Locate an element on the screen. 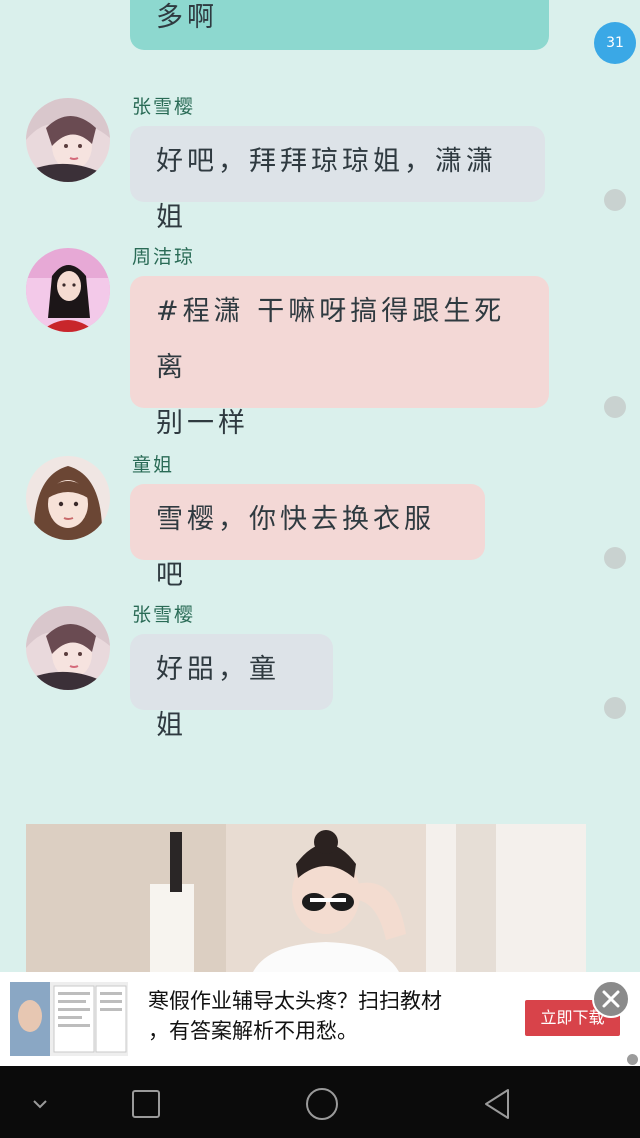 The image size is (640, 1138). message-bubble: 好㗊，童姐 is located at coordinates (231, 687).